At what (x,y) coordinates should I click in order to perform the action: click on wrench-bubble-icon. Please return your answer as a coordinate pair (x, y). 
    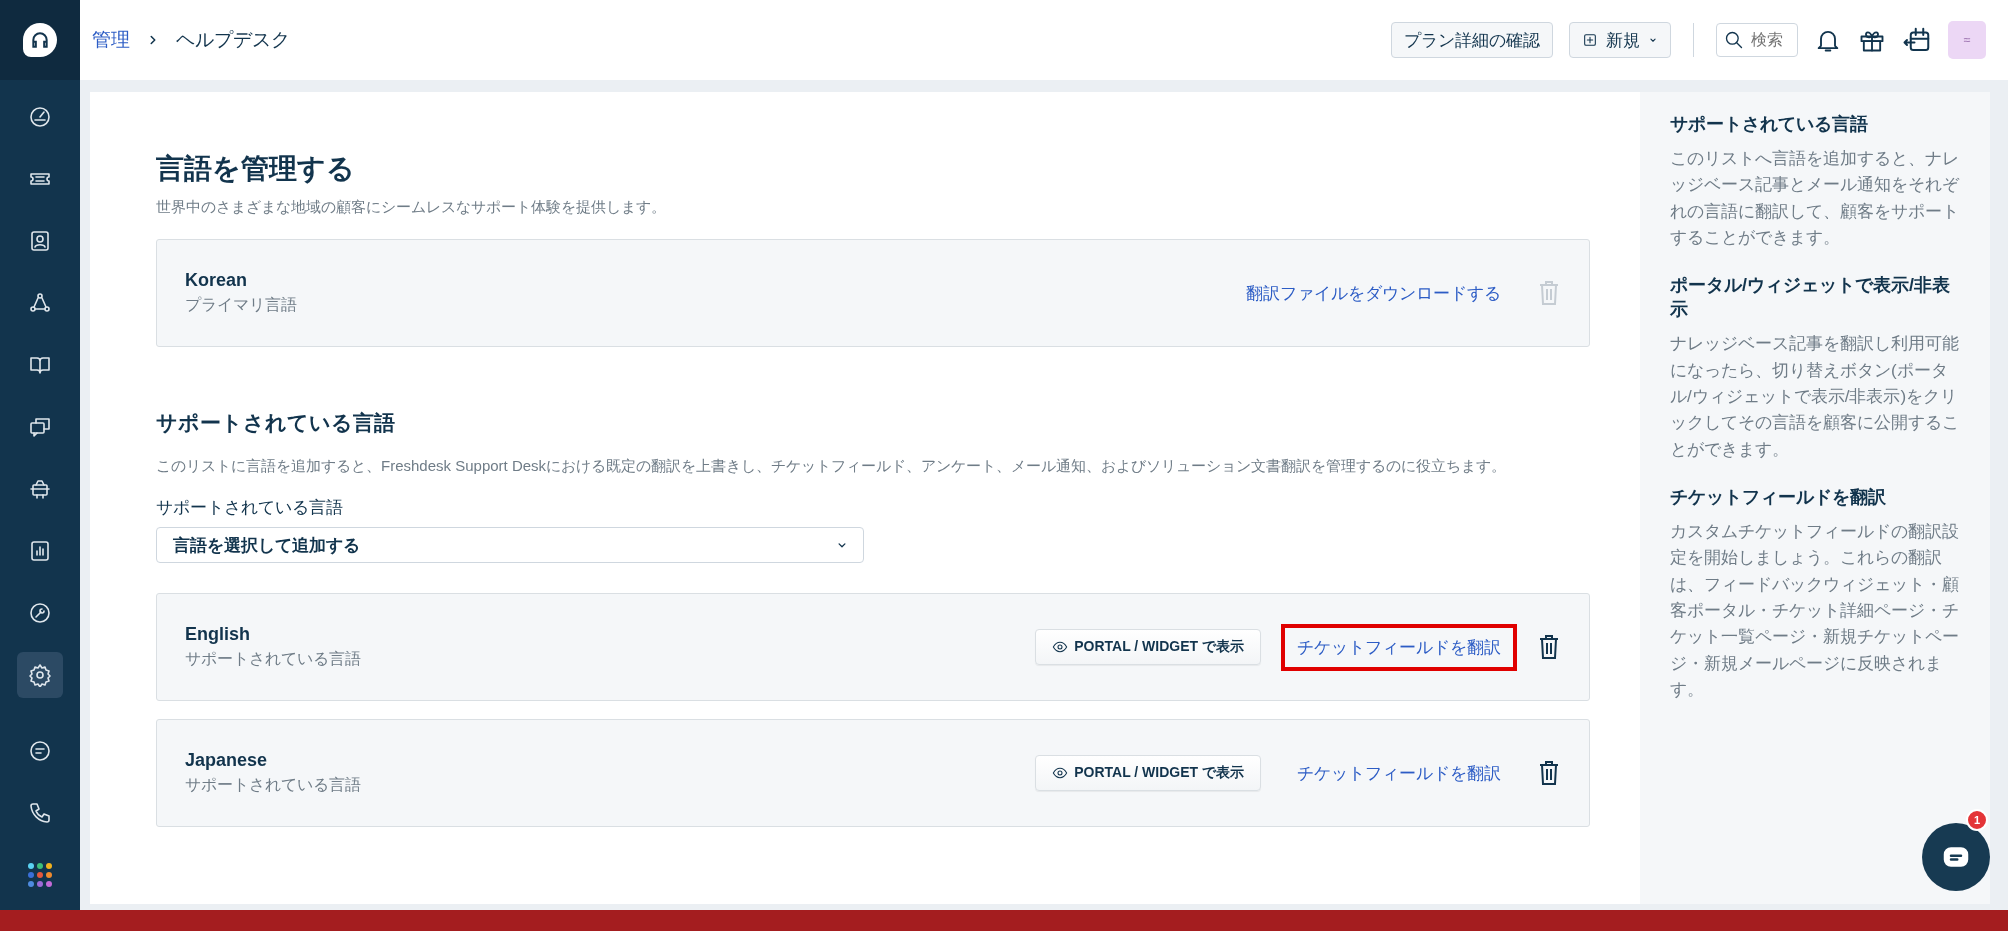
    Looking at the image, I should click on (40, 613).